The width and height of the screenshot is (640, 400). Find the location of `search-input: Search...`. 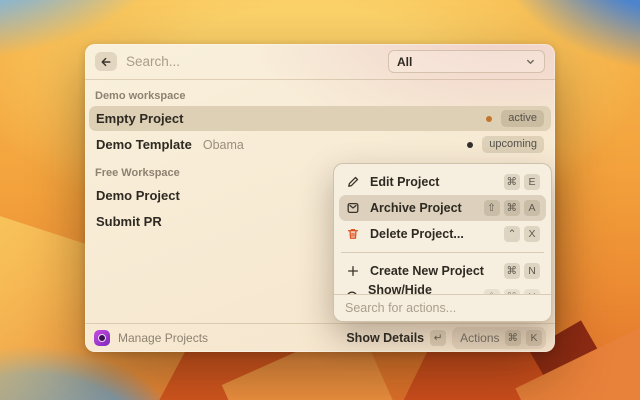

search-input: Search... is located at coordinates (252, 61).